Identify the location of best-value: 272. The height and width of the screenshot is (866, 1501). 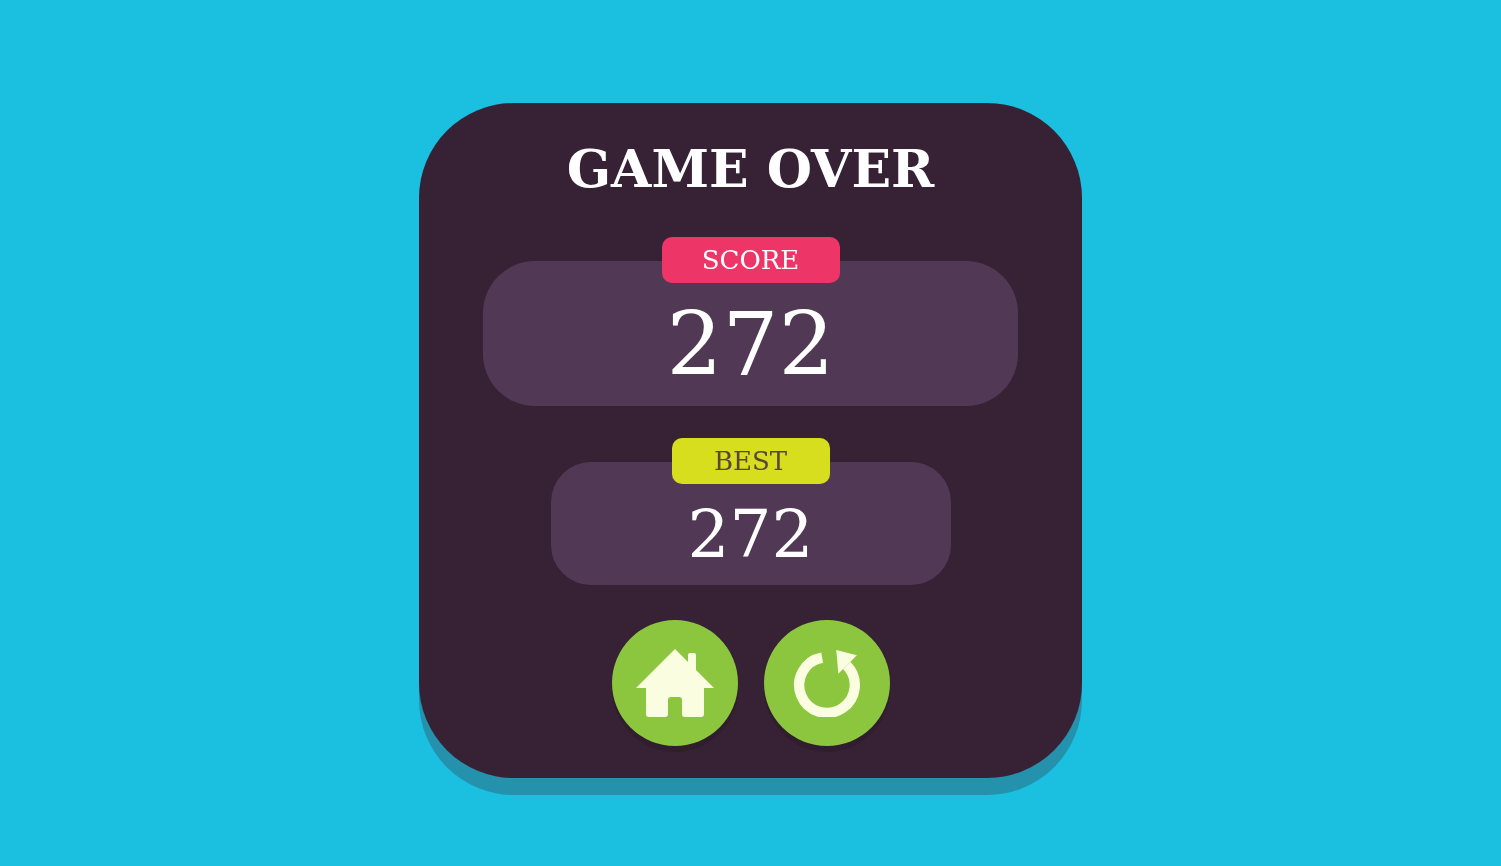
(750, 535).